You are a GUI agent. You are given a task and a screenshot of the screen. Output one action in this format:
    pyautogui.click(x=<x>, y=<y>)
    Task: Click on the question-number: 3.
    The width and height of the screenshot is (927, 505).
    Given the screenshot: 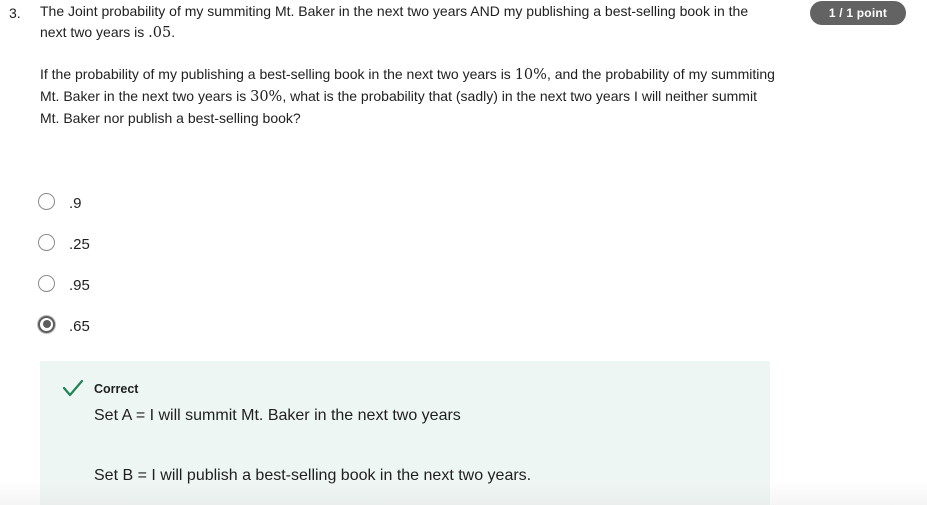 What is the action you would take?
    pyautogui.click(x=15, y=13)
    